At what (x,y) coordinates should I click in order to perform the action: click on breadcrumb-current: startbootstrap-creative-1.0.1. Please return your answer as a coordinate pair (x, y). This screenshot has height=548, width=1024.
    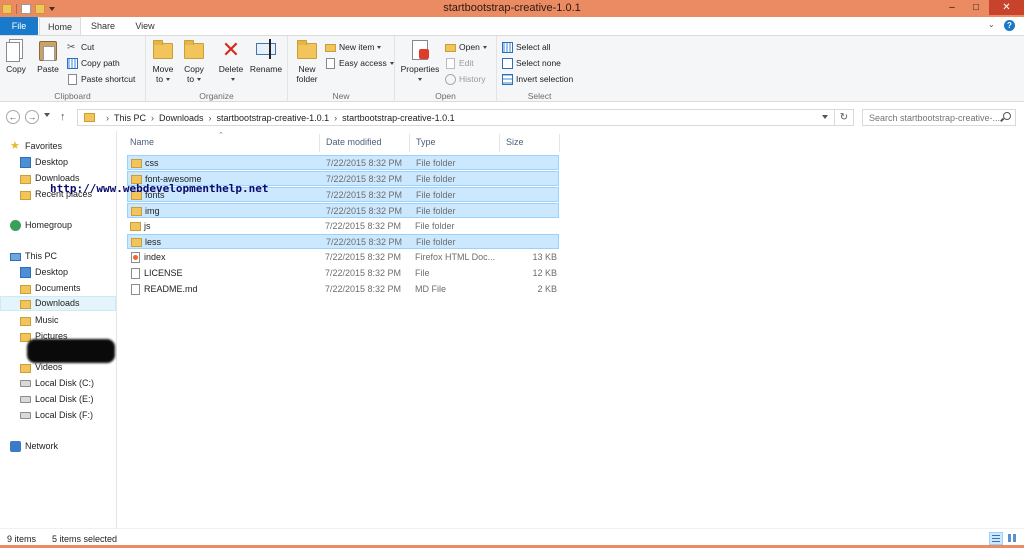
    Looking at the image, I should click on (398, 118).